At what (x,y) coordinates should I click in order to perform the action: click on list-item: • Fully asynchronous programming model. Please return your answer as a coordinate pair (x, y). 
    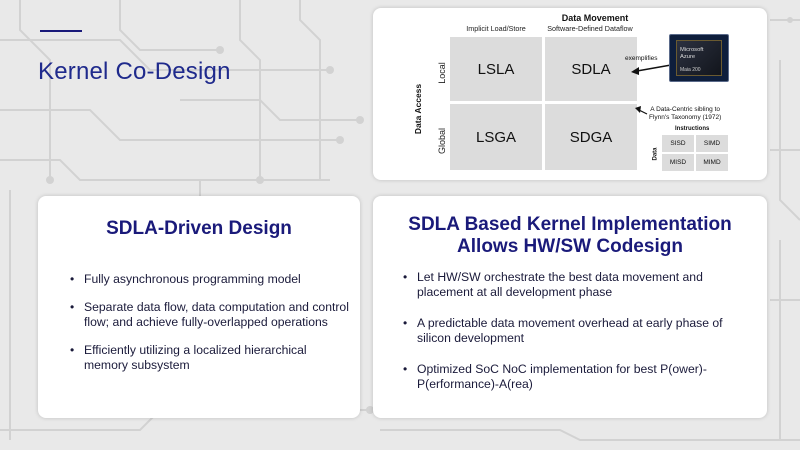
    Looking at the image, I should click on (211, 279).